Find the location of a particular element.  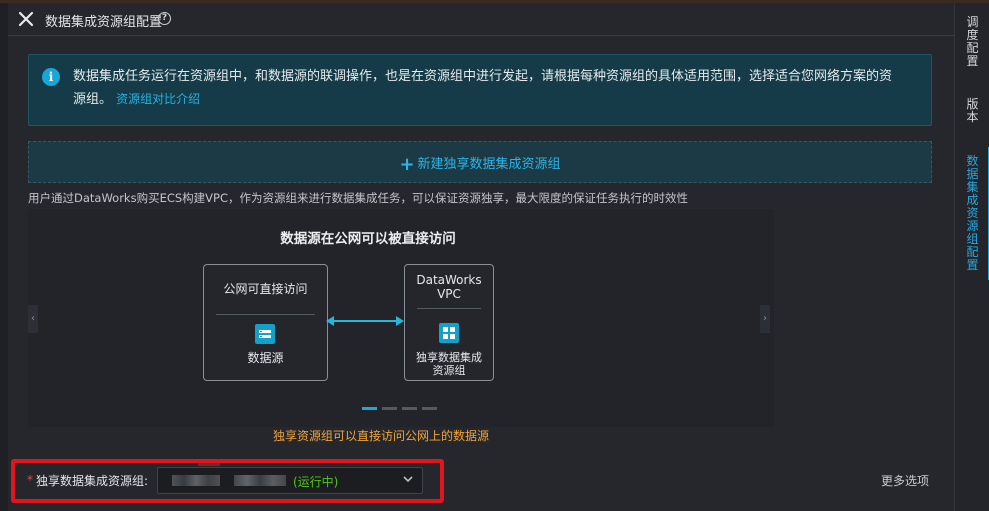

diagram-caption: 独享资源组可以直接访问公网上的数据源 is located at coordinates (380, 436).